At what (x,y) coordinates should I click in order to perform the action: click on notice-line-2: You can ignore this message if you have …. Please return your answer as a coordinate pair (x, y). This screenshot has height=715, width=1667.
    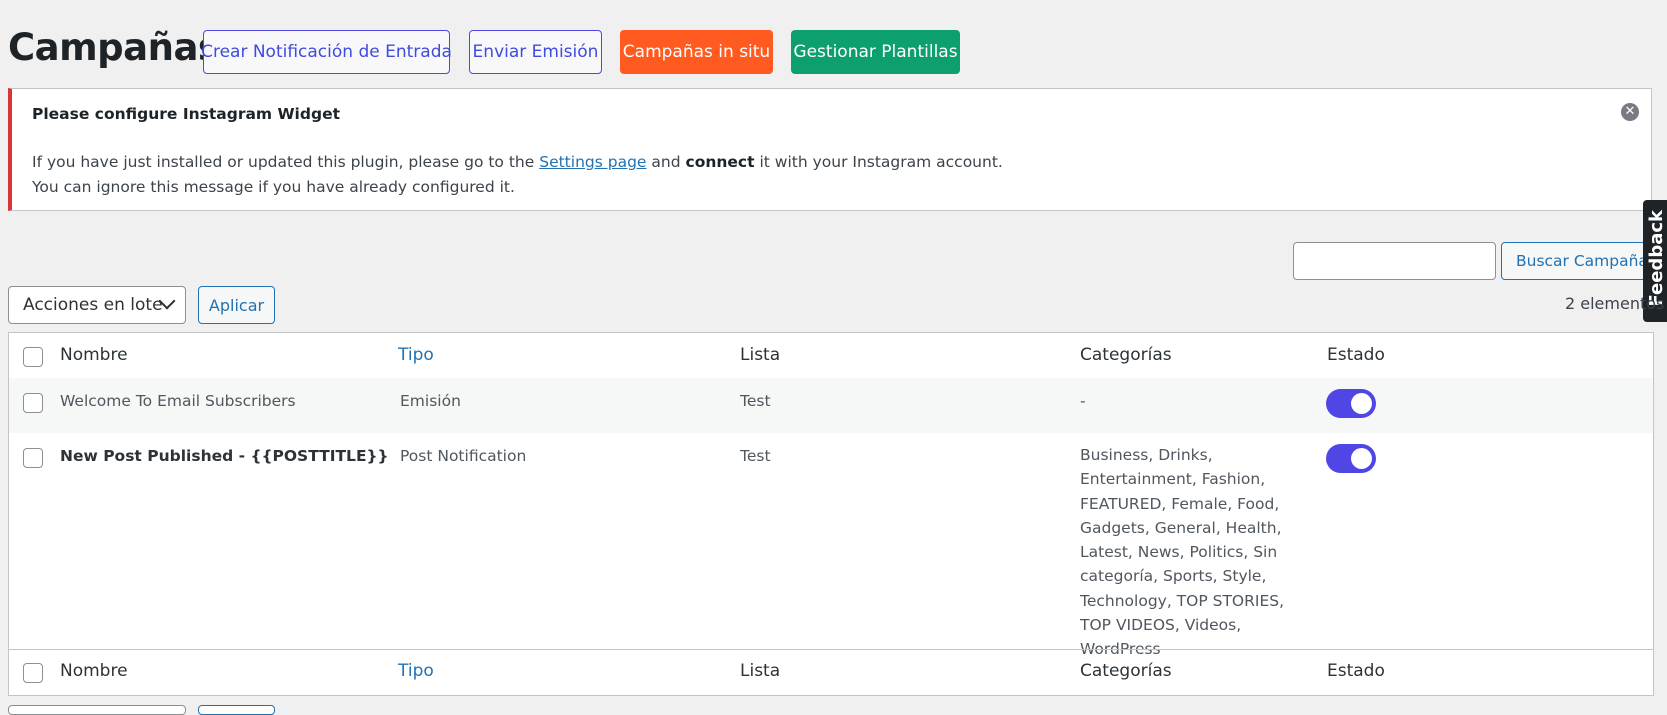
    Looking at the image, I should click on (273, 187).